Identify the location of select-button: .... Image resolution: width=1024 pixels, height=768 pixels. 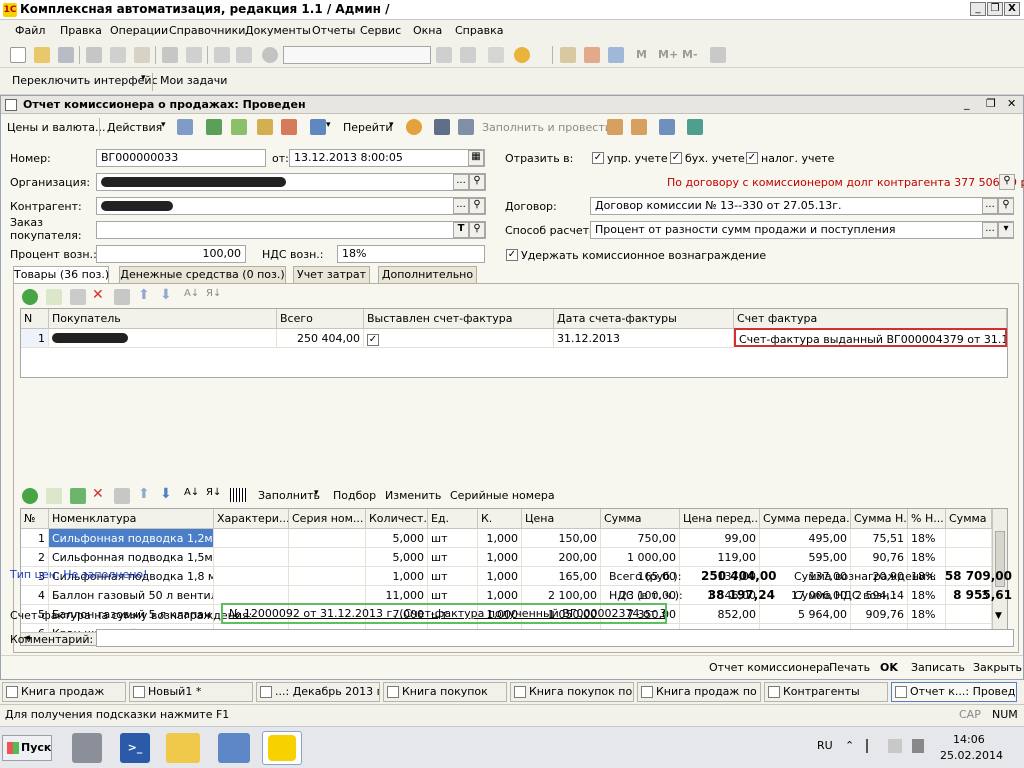
(461, 182).